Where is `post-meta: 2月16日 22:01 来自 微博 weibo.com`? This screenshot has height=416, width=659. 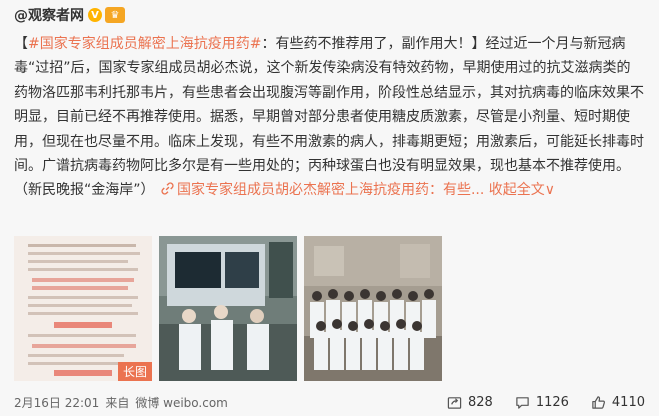 post-meta: 2月16日 22:01 来自 微博 weibo.com is located at coordinates (124, 402).